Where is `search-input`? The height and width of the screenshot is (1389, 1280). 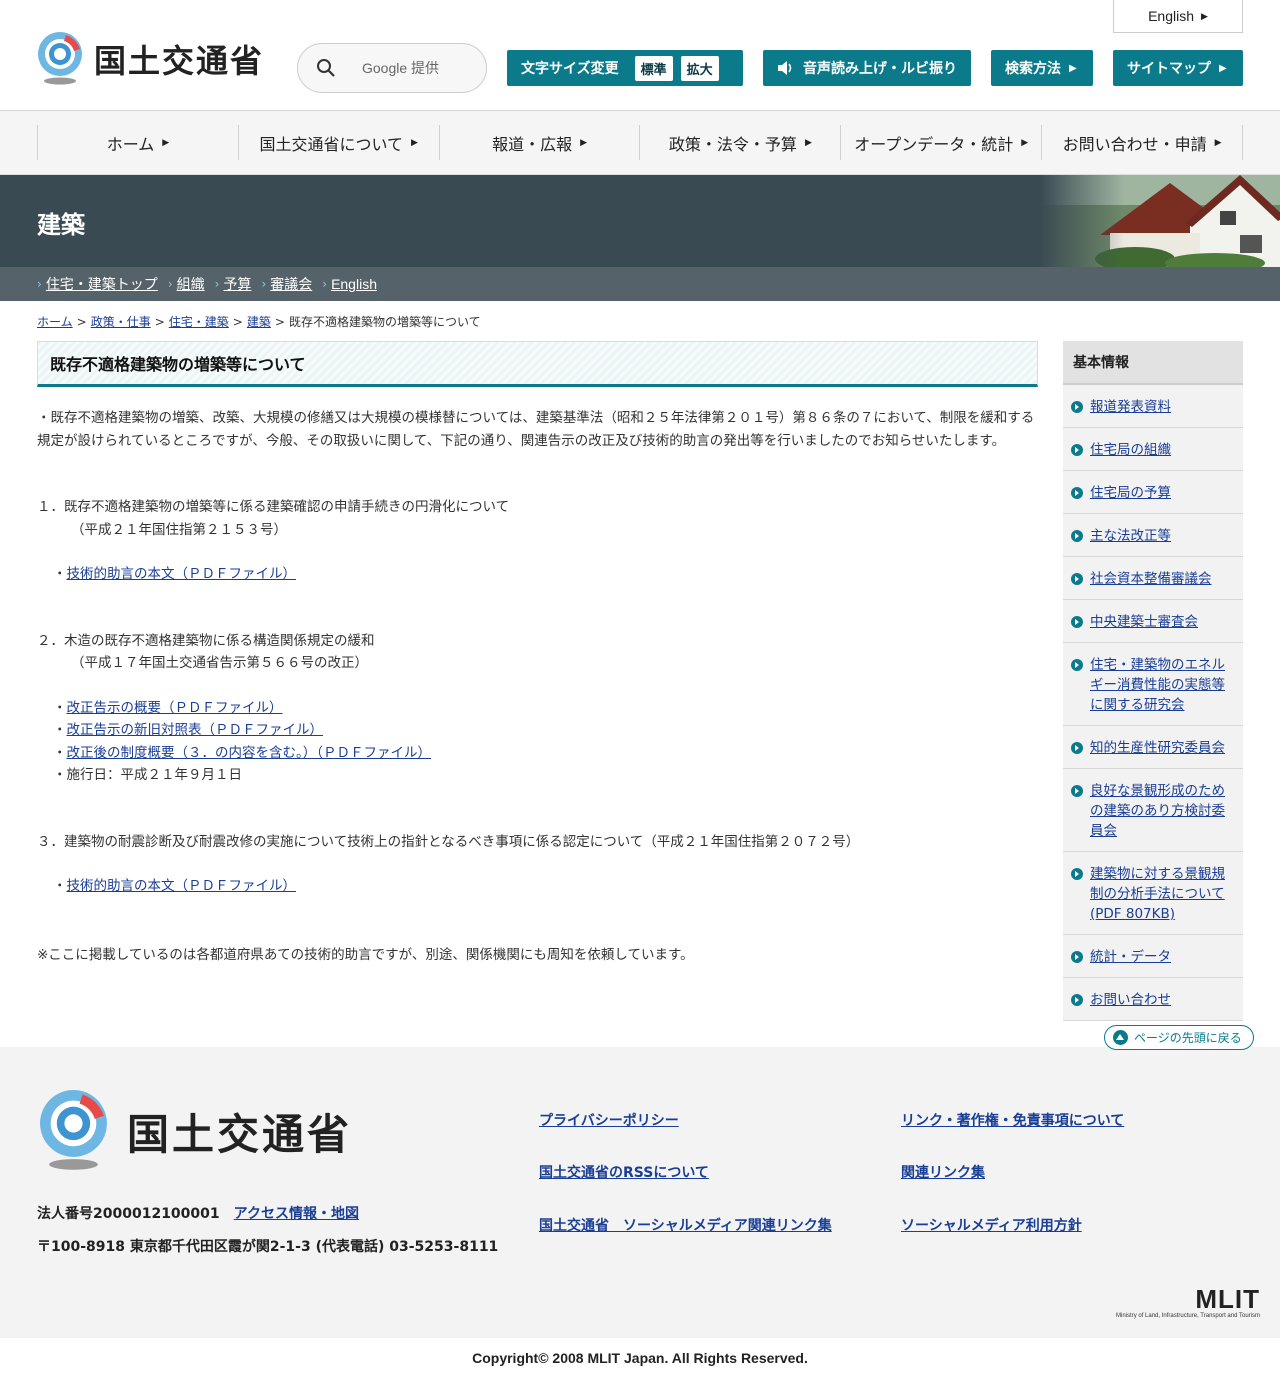 search-input is located at coordinates (422, 68).